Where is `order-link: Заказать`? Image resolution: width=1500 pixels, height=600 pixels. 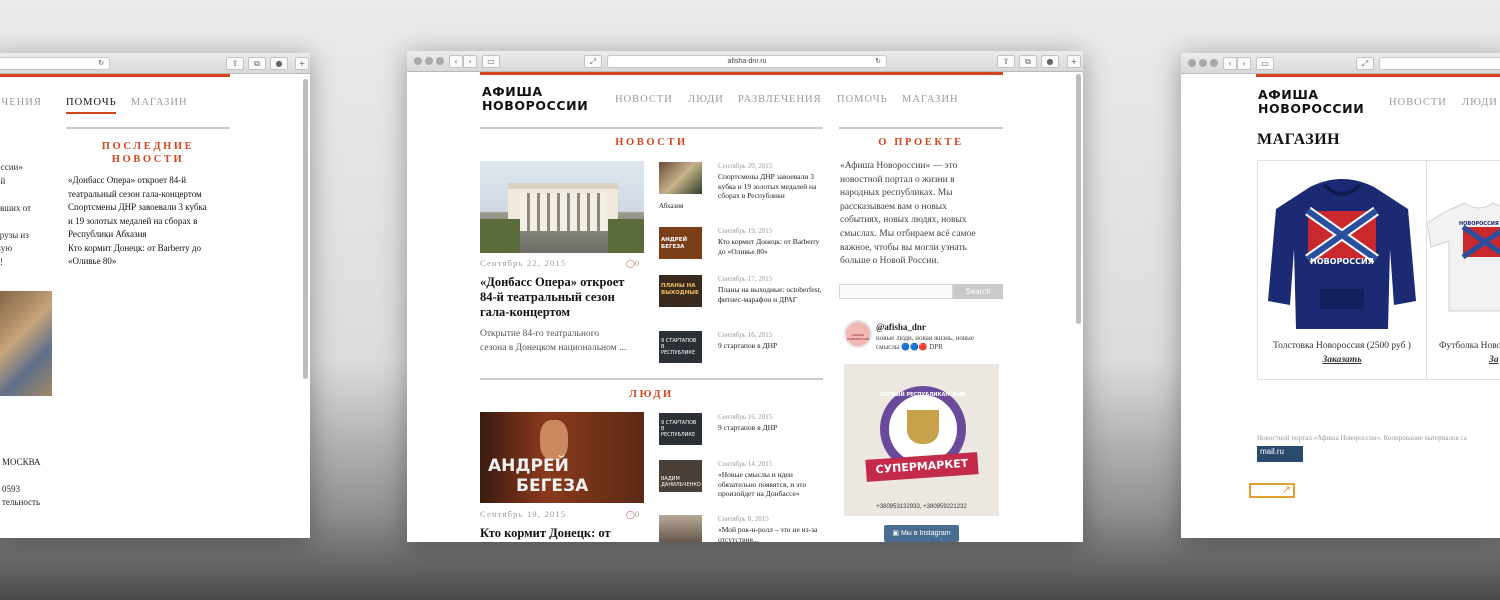
order-link: Заказать is located at coordinates (1342, 360).